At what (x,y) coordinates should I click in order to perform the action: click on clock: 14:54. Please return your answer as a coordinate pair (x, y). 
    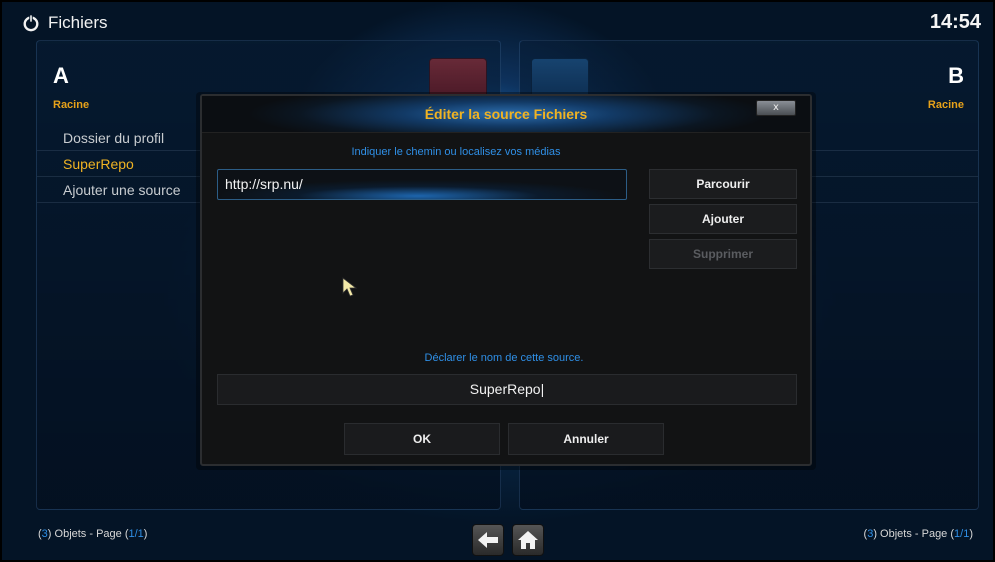
    Looking at the image, I should click on (955, 22).